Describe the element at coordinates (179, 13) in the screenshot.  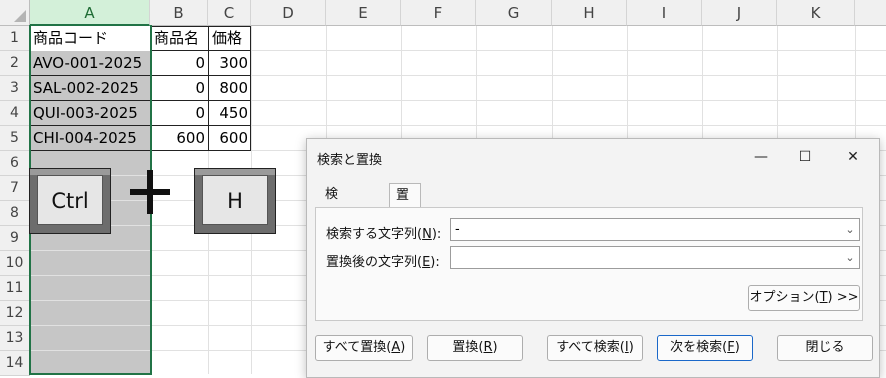
I see `column-header-b: B` at that location.